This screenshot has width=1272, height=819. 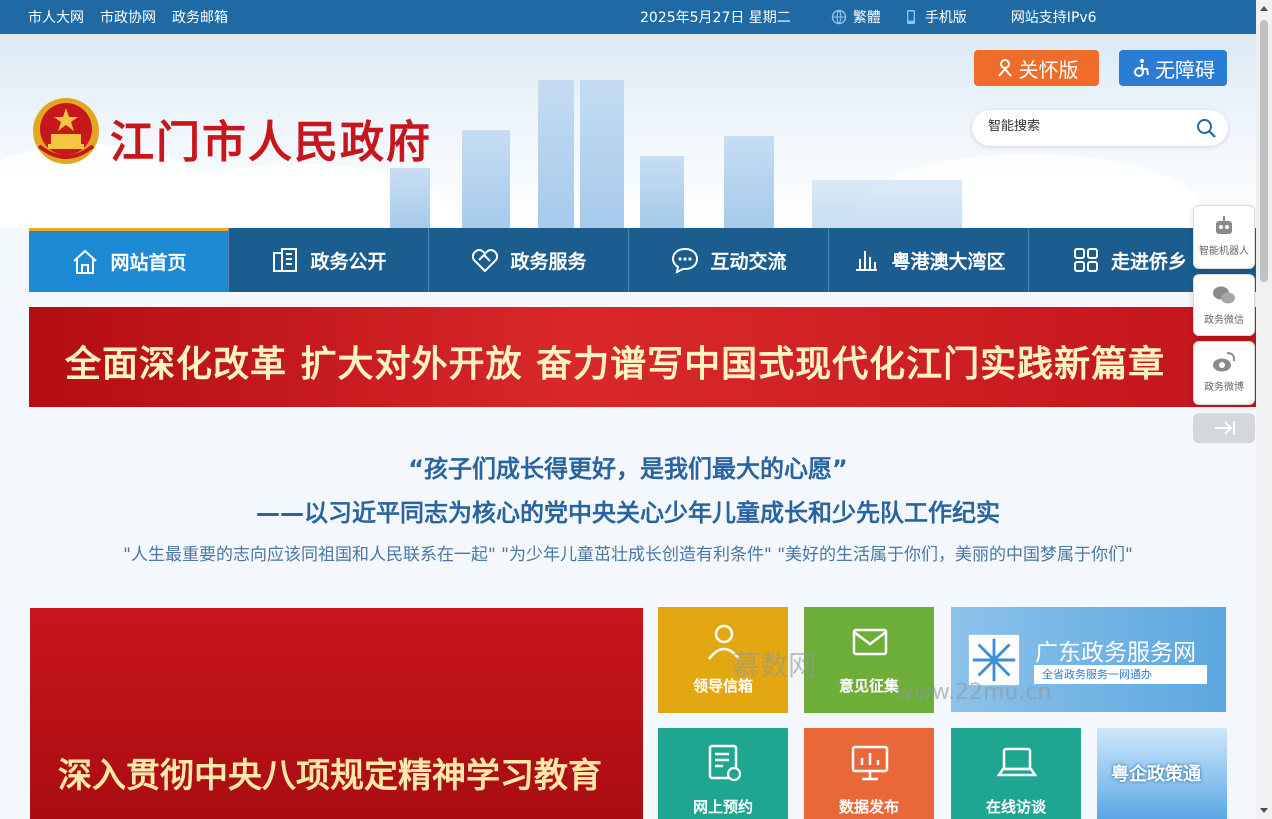 What do you see at coordinates (725, 763) in the screenshot?
I see `calendar-icon` at bounding box center [725, 763].